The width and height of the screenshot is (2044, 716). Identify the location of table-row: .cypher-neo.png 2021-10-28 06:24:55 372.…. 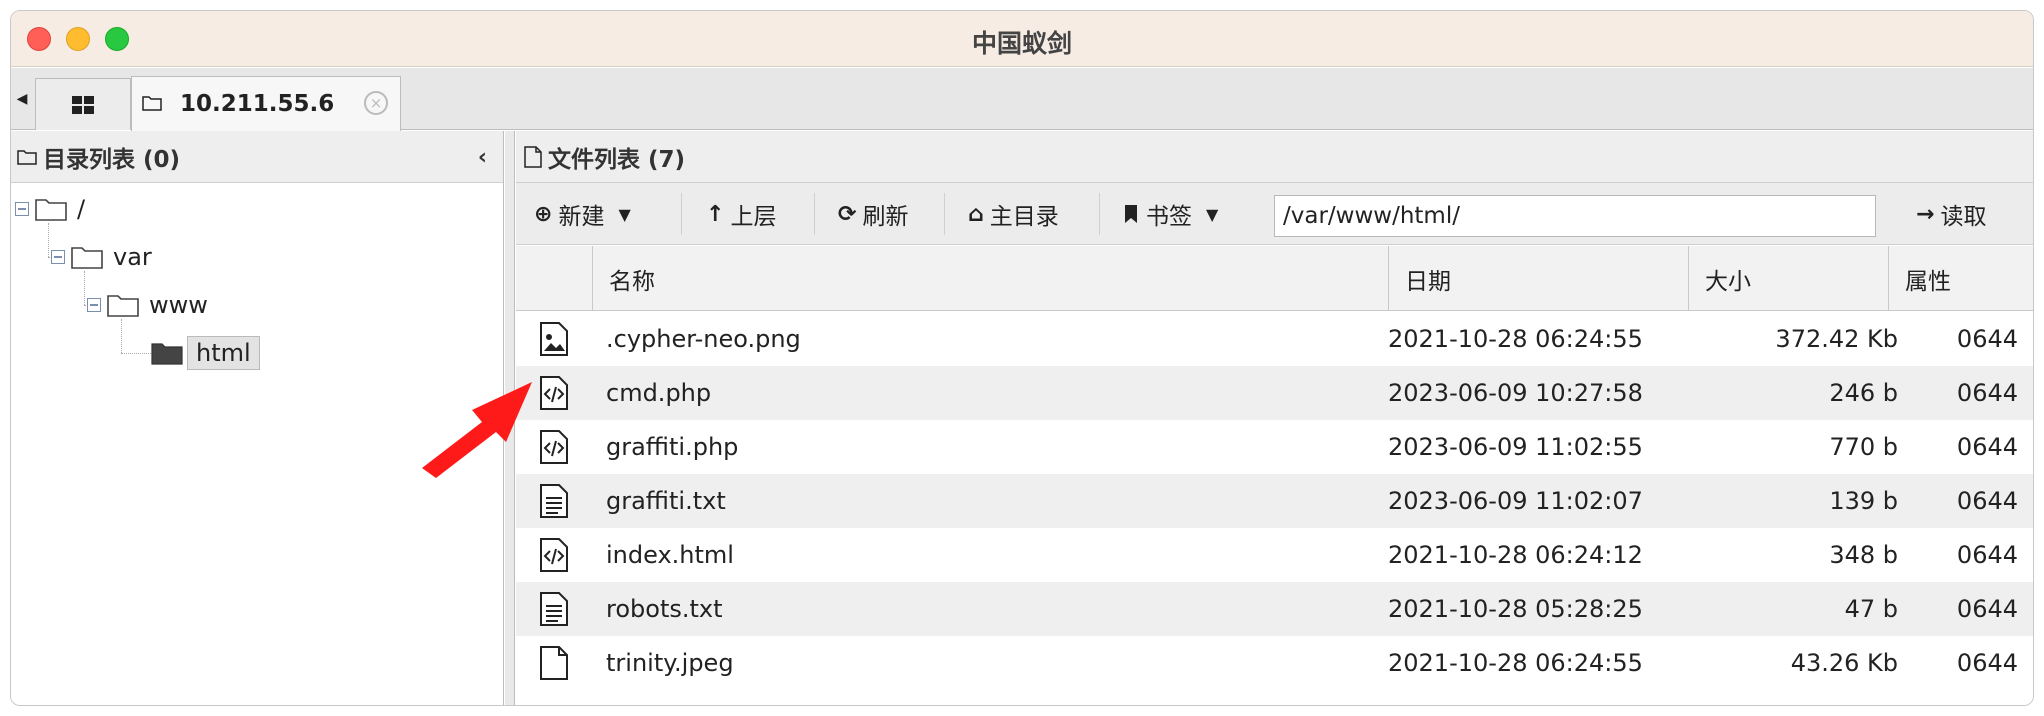
(1274, 339).